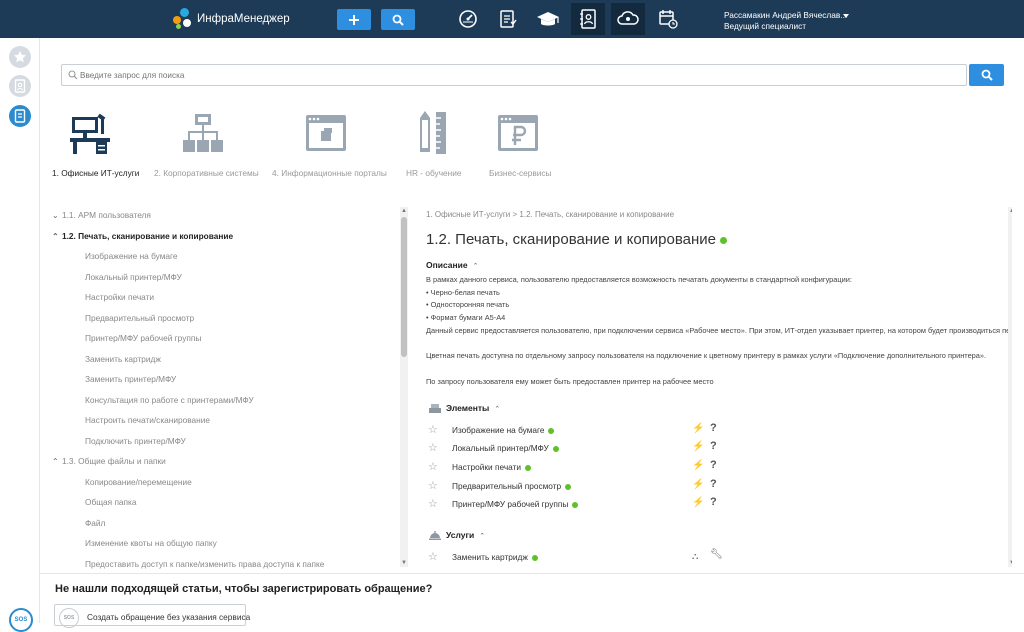 The image size is (1024, 632). Describe the element at coordinates (404, 387) in the screenshot. I see `tree-scrollbar: ▲ ▼` at that location.